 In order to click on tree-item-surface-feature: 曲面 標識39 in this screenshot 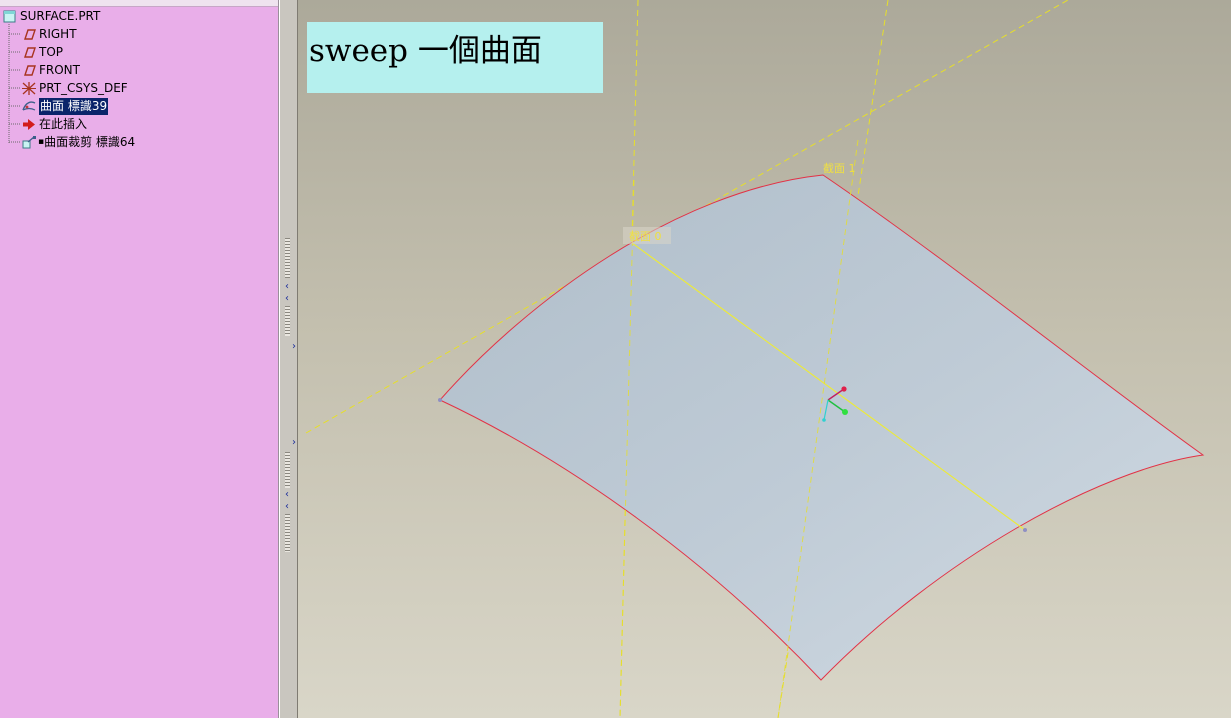, I will do `click(121, 106)`.